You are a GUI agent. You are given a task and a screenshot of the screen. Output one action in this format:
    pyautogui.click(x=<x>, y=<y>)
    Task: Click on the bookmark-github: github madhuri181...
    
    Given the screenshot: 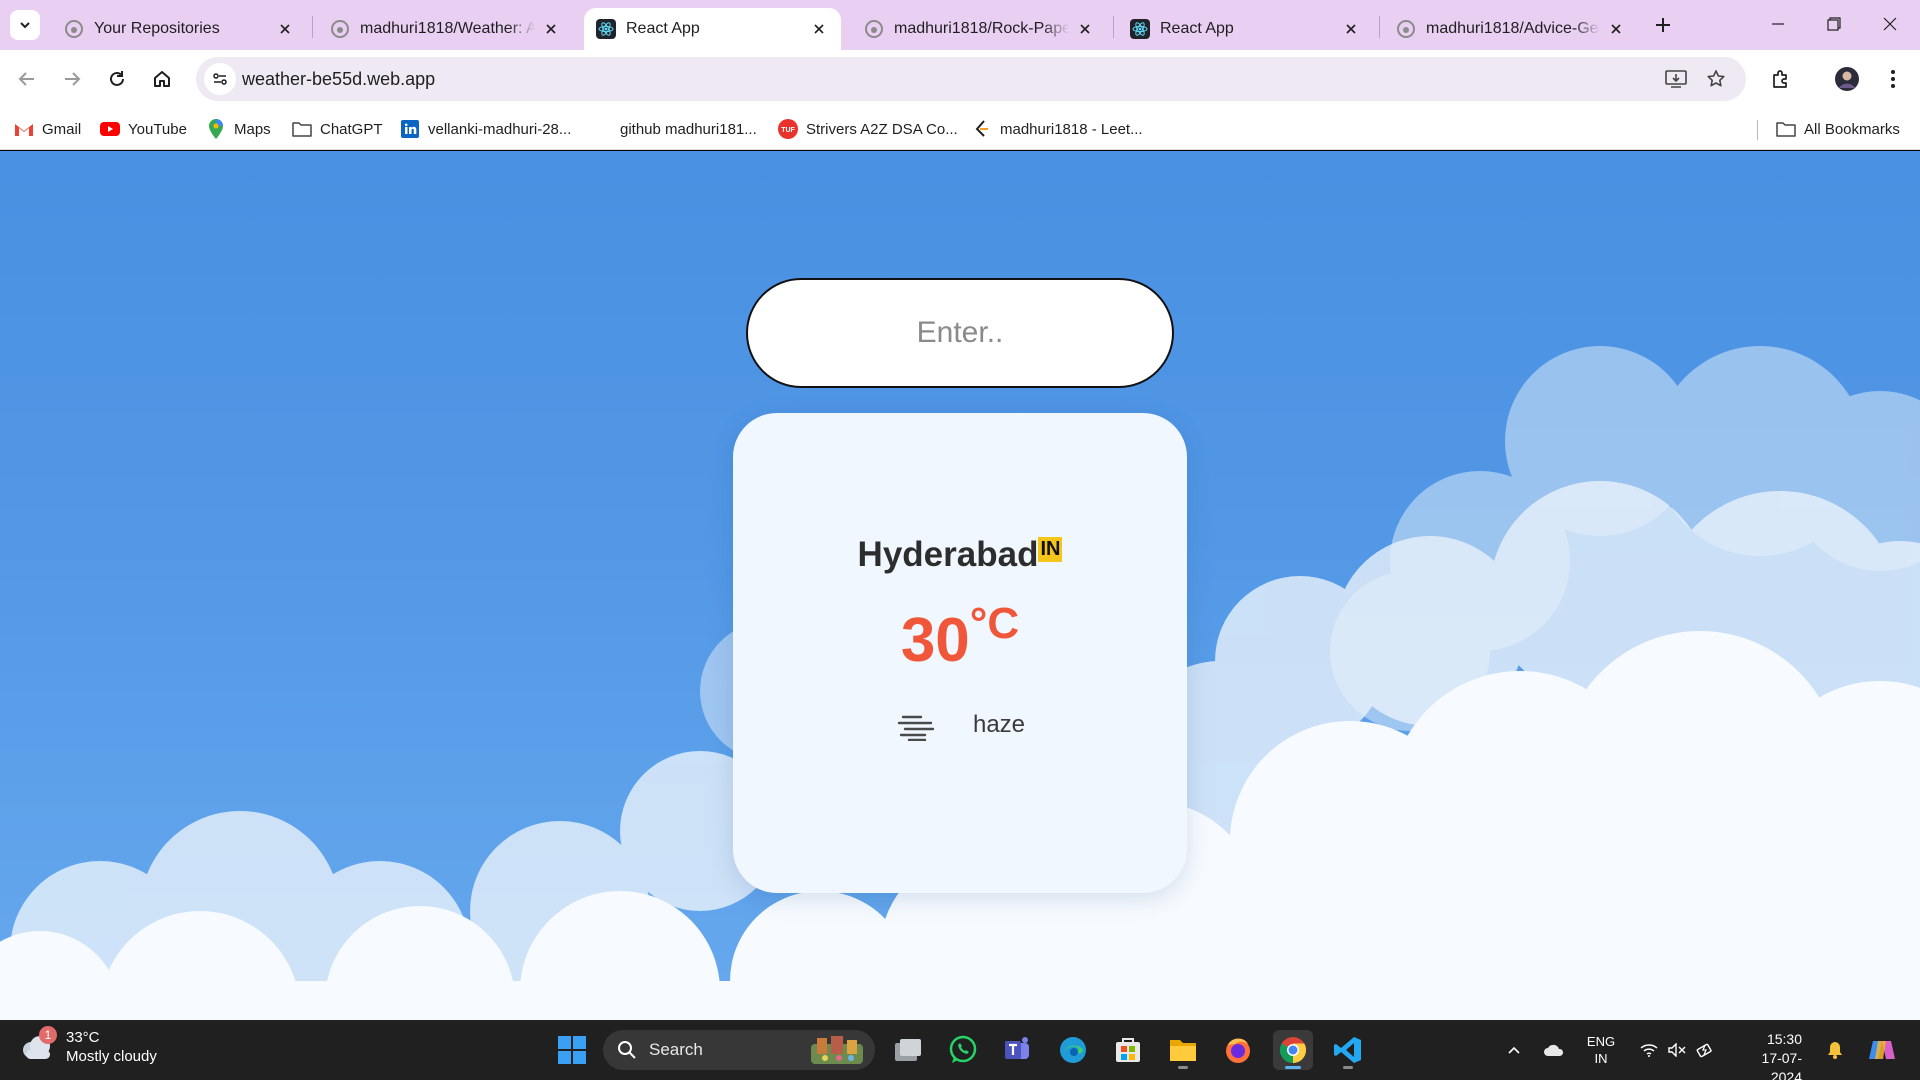 What is the action you would take?
    pyautogui.click(x=688, y=129)
    